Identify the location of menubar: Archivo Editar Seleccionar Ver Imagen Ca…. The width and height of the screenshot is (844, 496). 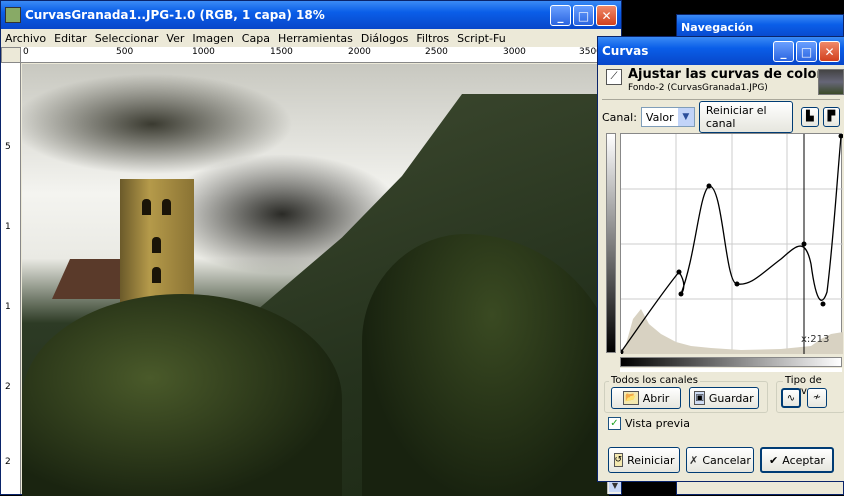
(311, 38).